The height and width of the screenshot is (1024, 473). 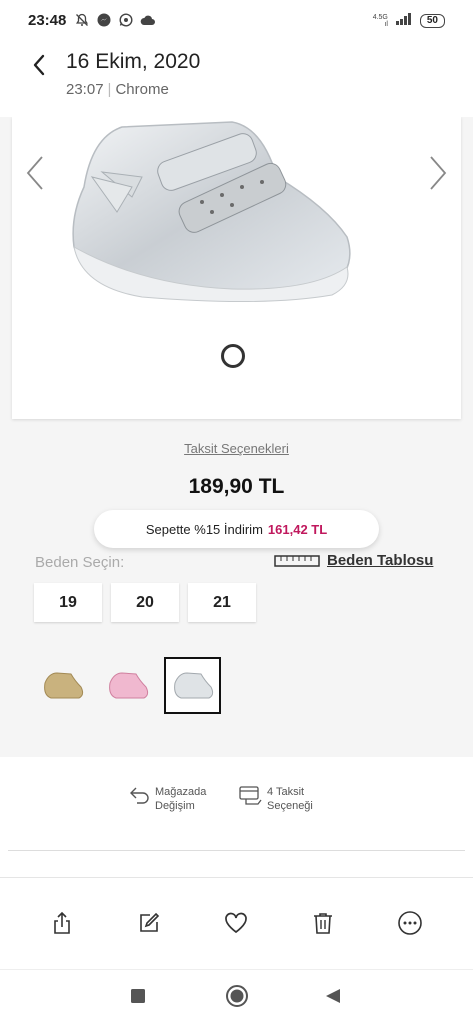 I want to click on edit-icon, so click(x=150, y=922).